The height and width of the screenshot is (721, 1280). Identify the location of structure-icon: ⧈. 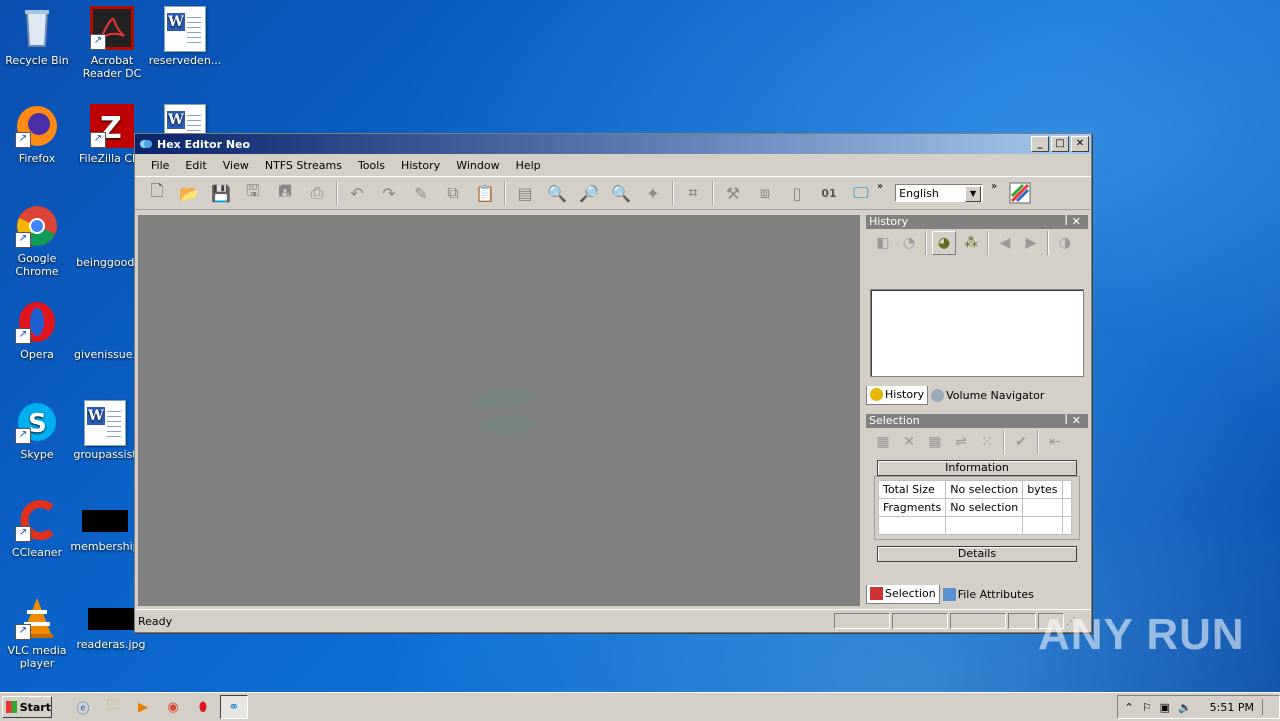
(765, 193).